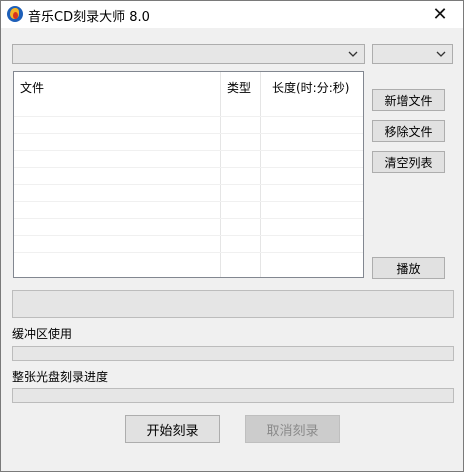 Image resolution: width=464 pixels, height=472 pixels. What do you see at coordinates (292, 429) in the screenshot?
I see `cancel-burn-button: 取消刻录` at bounding box center [292, 429].